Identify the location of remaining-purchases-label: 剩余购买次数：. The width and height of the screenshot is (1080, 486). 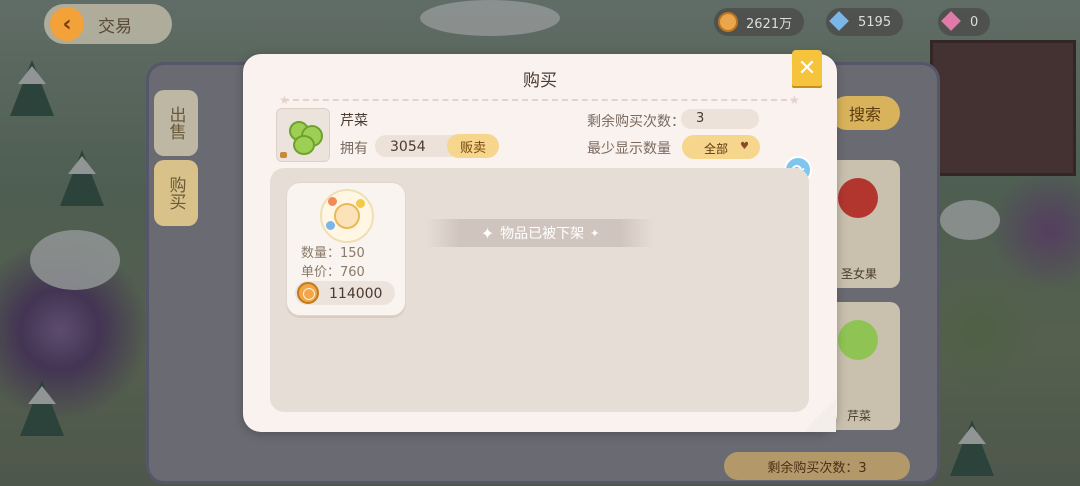
(636, 122).